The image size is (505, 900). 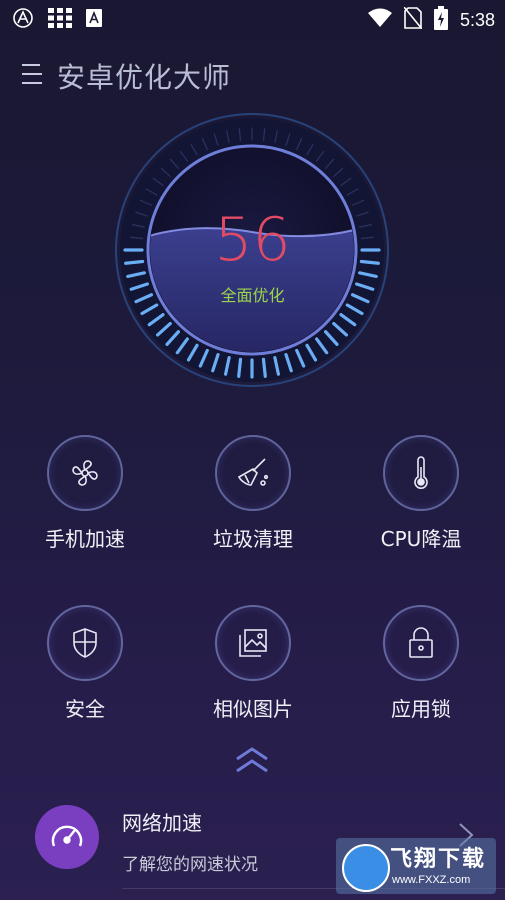 I want to click on watermark-url: www.FXXZ.com, so click(x=431, y=880).